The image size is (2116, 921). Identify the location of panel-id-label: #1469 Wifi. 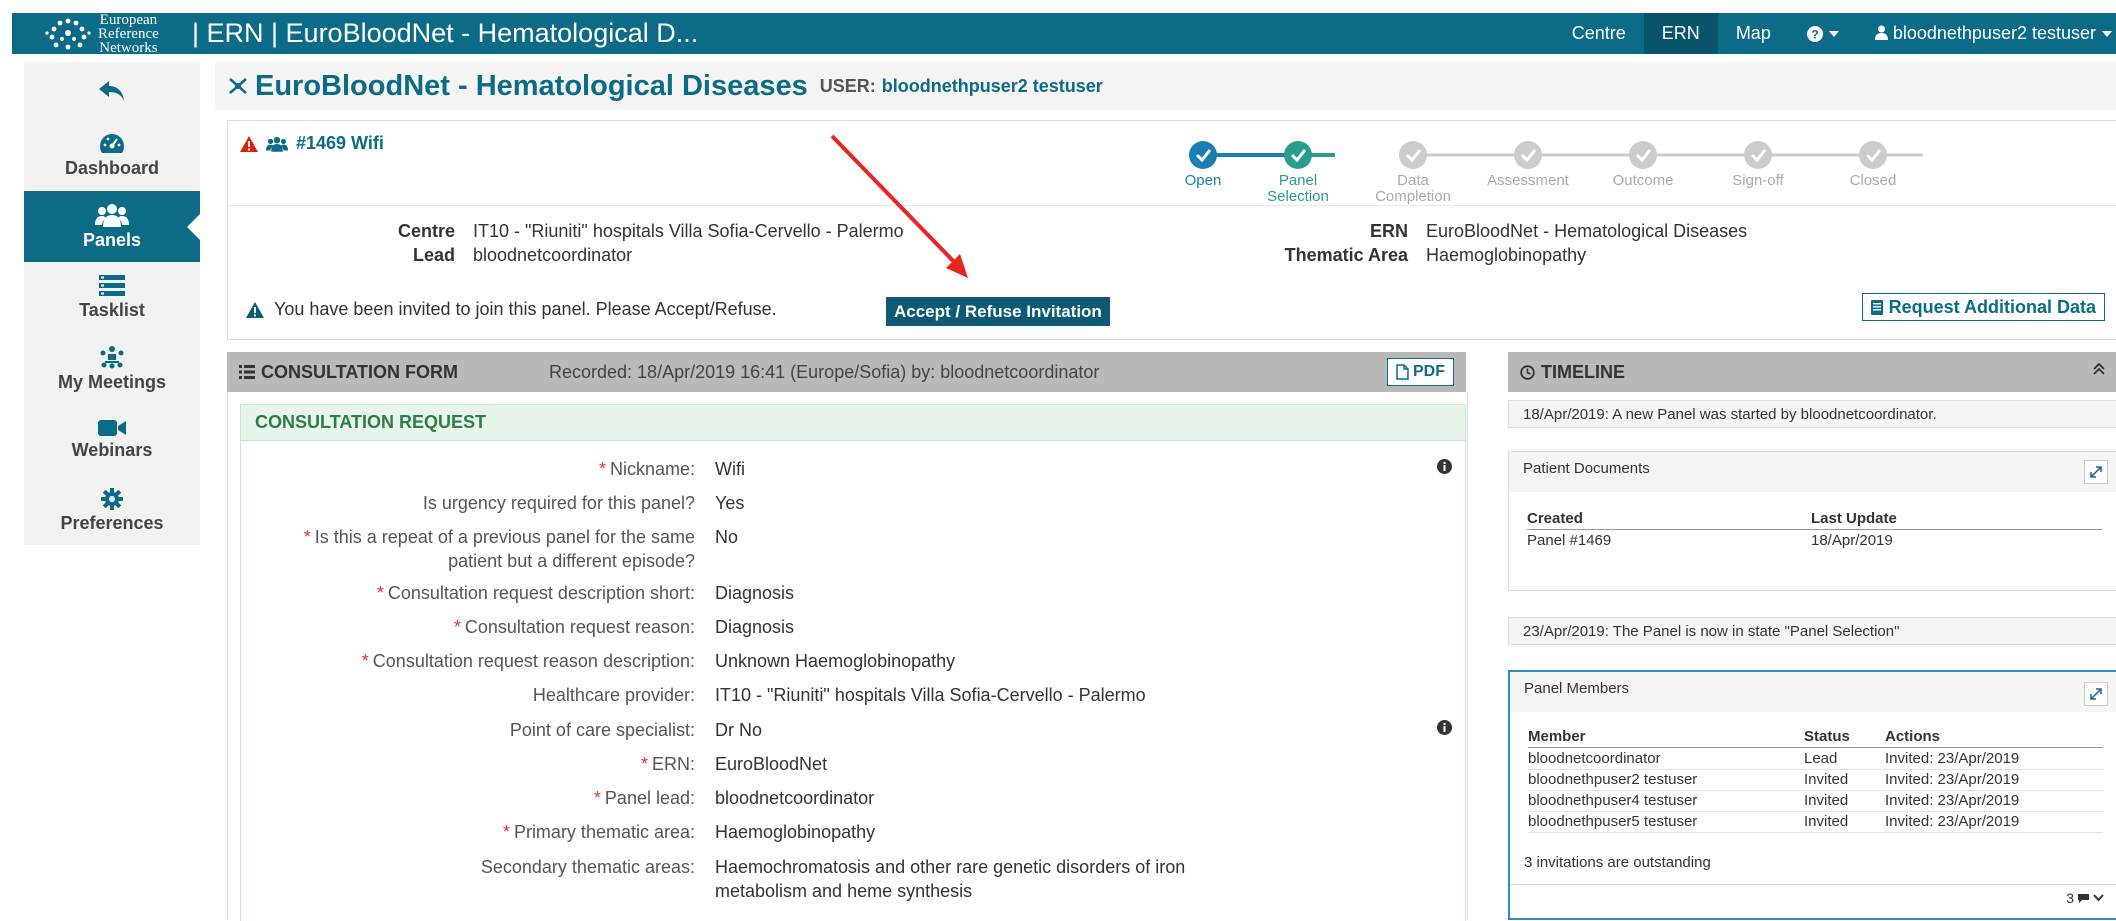
(340, 143).